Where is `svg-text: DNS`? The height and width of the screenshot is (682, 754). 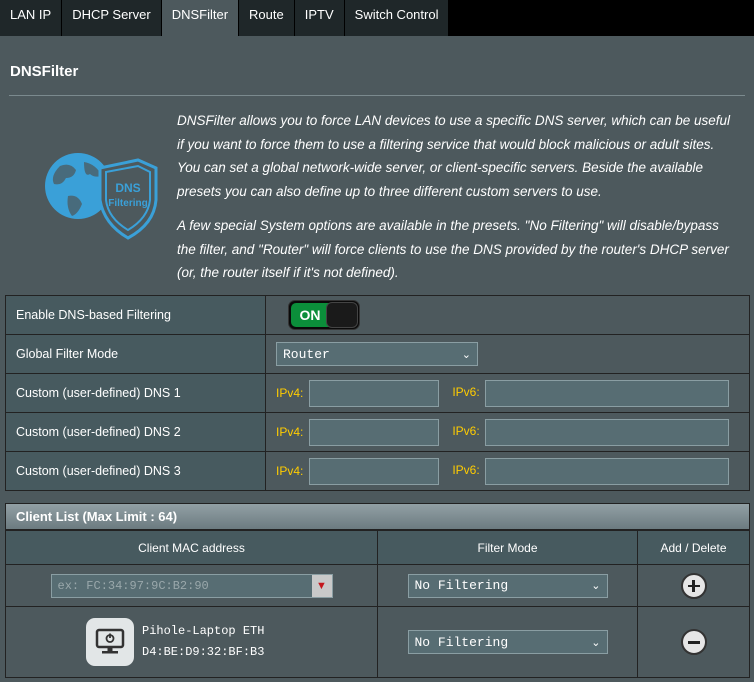 svg-text: DNS is located at coordinates (127, 188).